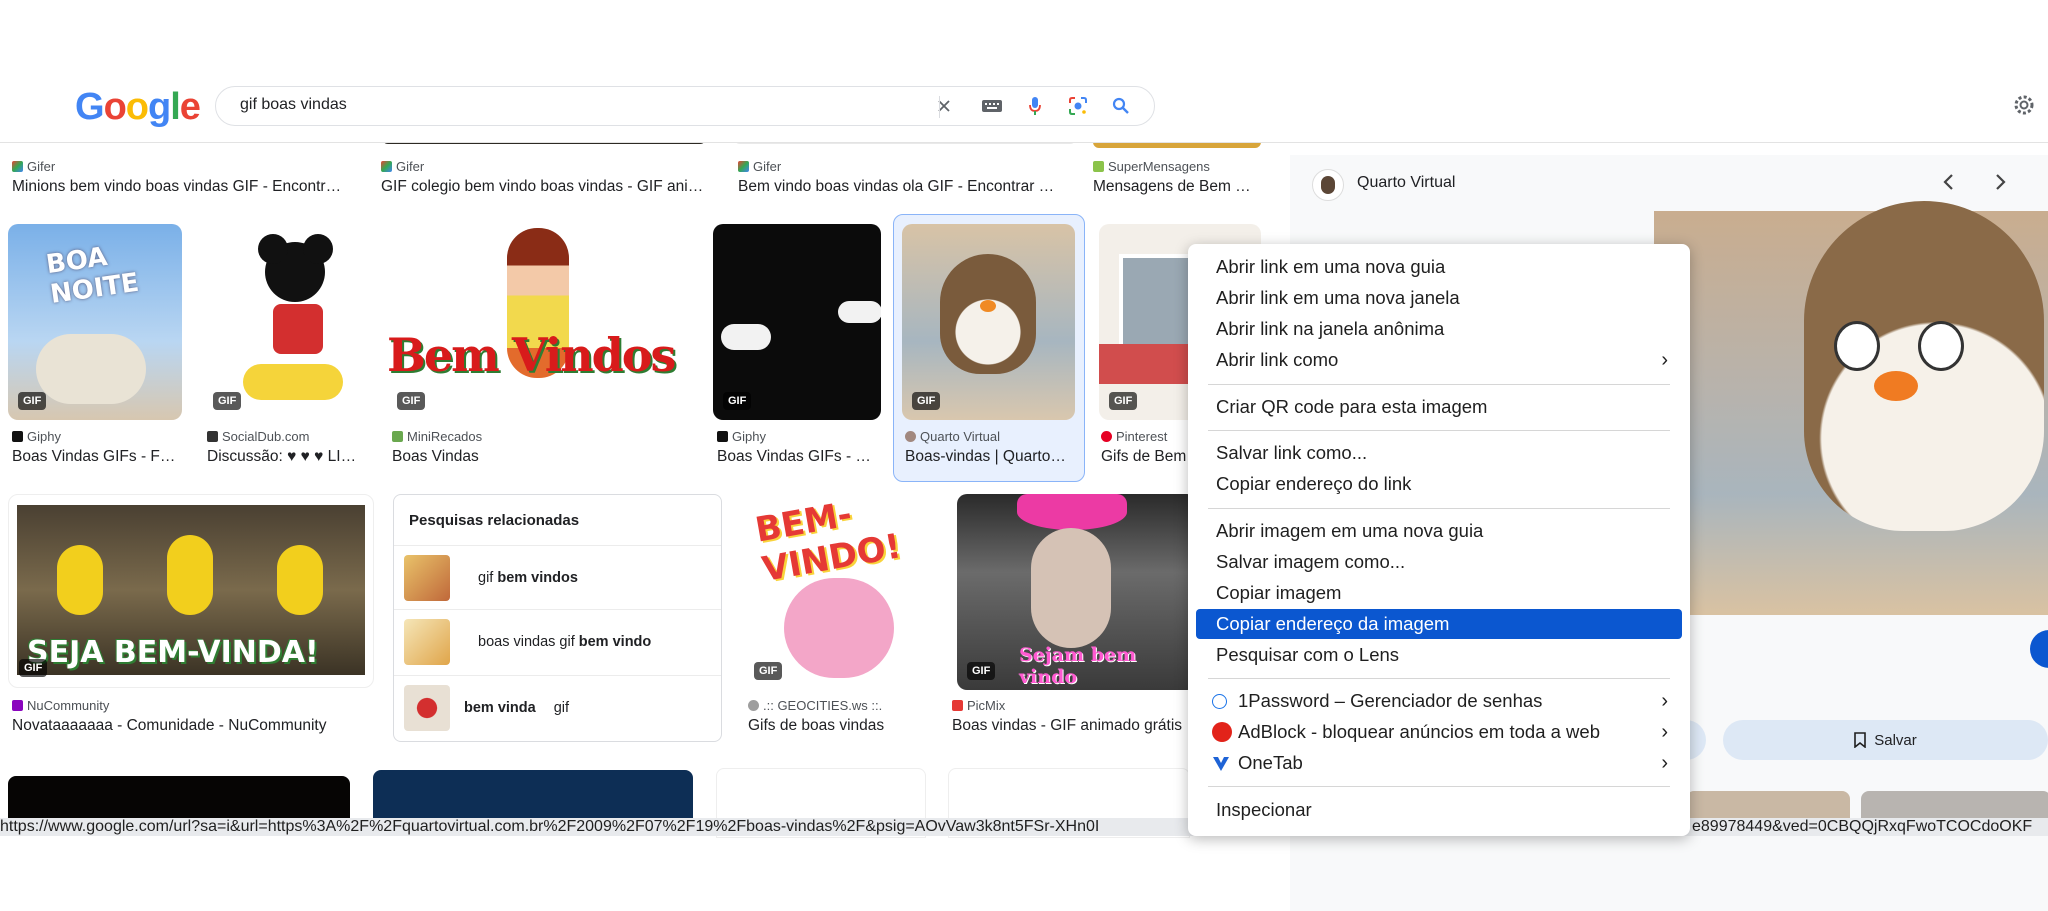  I want to click on result-title: Boas vindas - GIF animado grátis, so click(1072, 726).